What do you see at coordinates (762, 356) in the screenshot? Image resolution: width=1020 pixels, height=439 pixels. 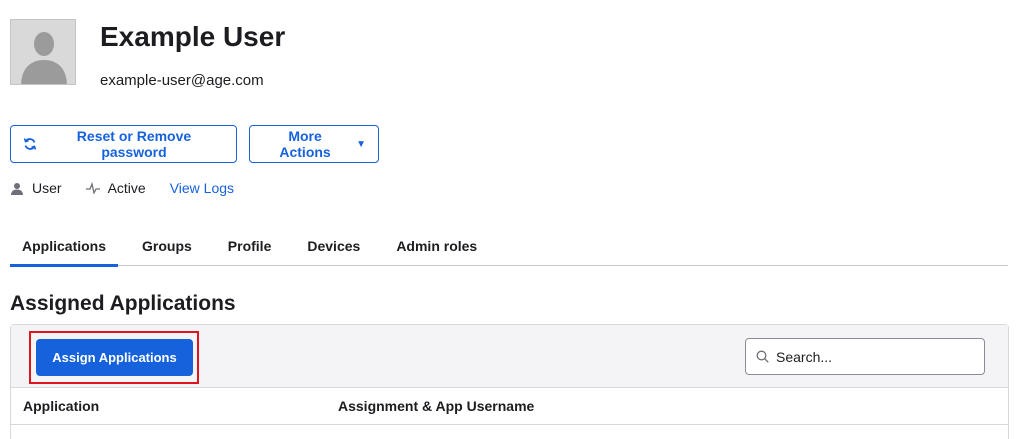 I see `search-icon` at bounding box center [762, 356].